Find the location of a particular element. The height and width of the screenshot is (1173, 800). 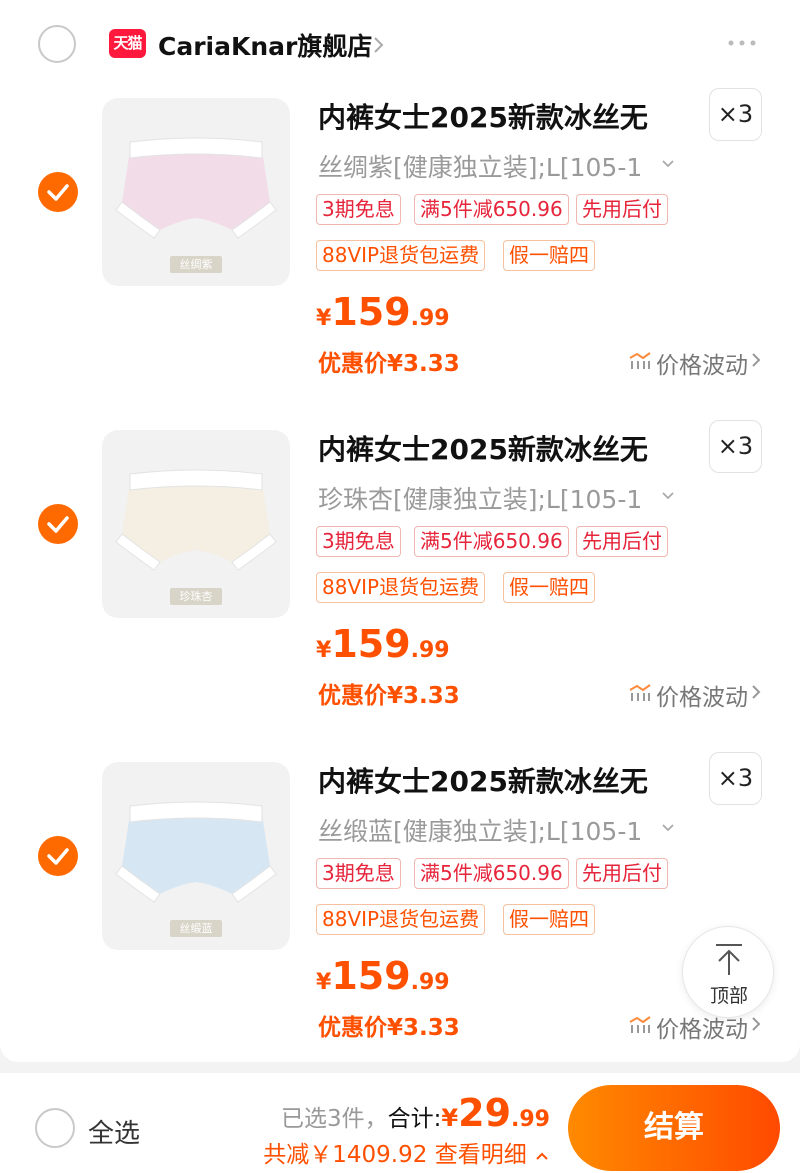

select-all-label: 全选 is located at coordinates (114, 1131).